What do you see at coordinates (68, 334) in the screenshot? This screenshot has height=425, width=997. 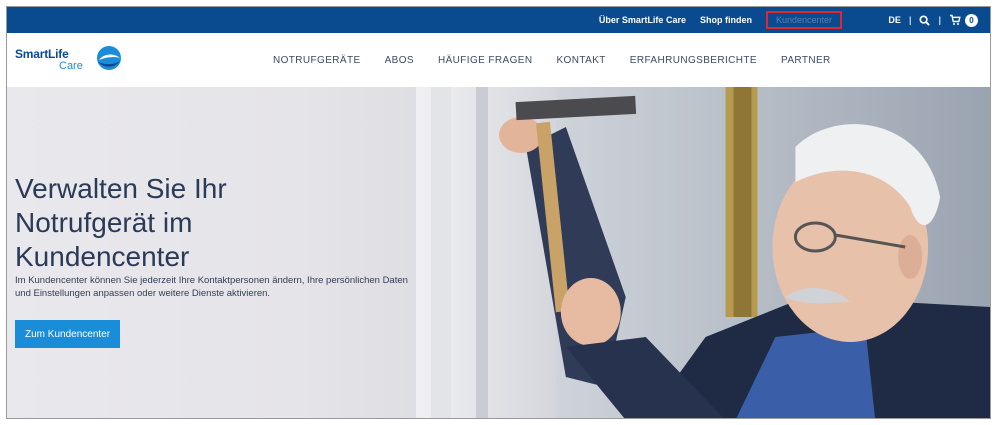 I see `customer-center-button: Zum Kundencenter` at bounding box center [68, 334].